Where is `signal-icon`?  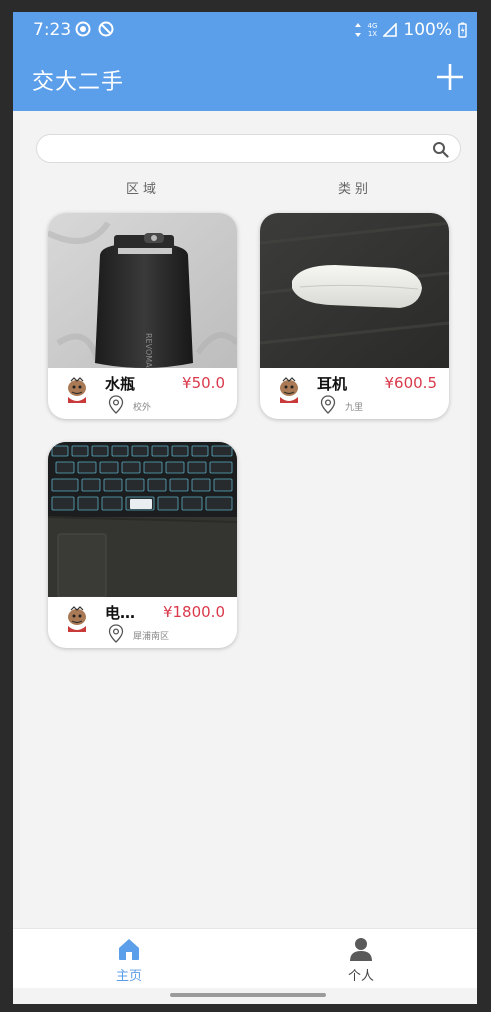
signal-icon is located at coordinates (390, 30).